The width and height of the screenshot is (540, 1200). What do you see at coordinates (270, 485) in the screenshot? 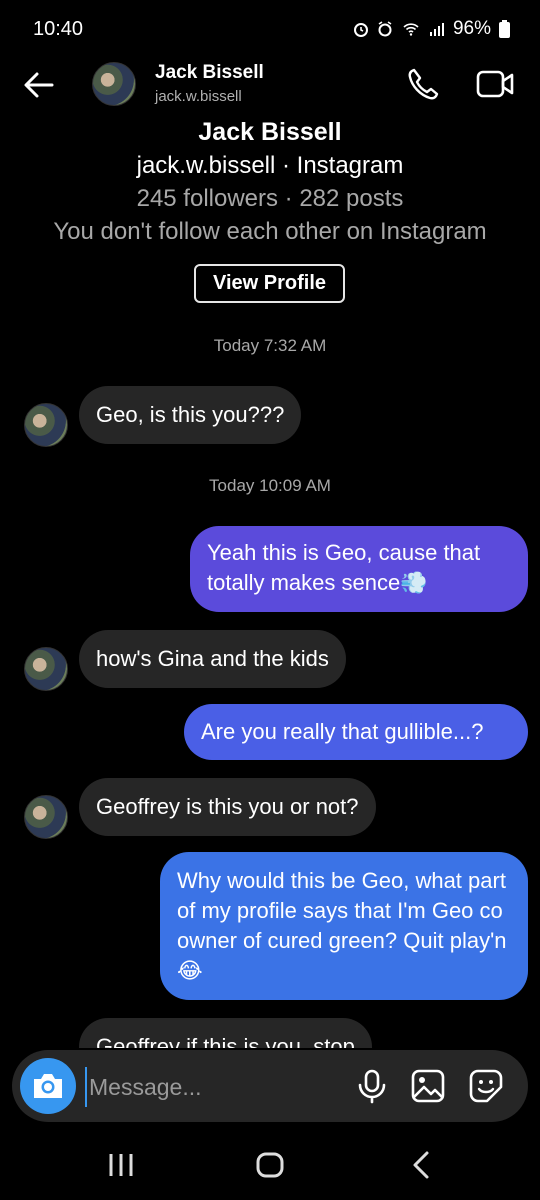
I see `timestamp: Today 10:09 AM` at bounding box center [270, 485].